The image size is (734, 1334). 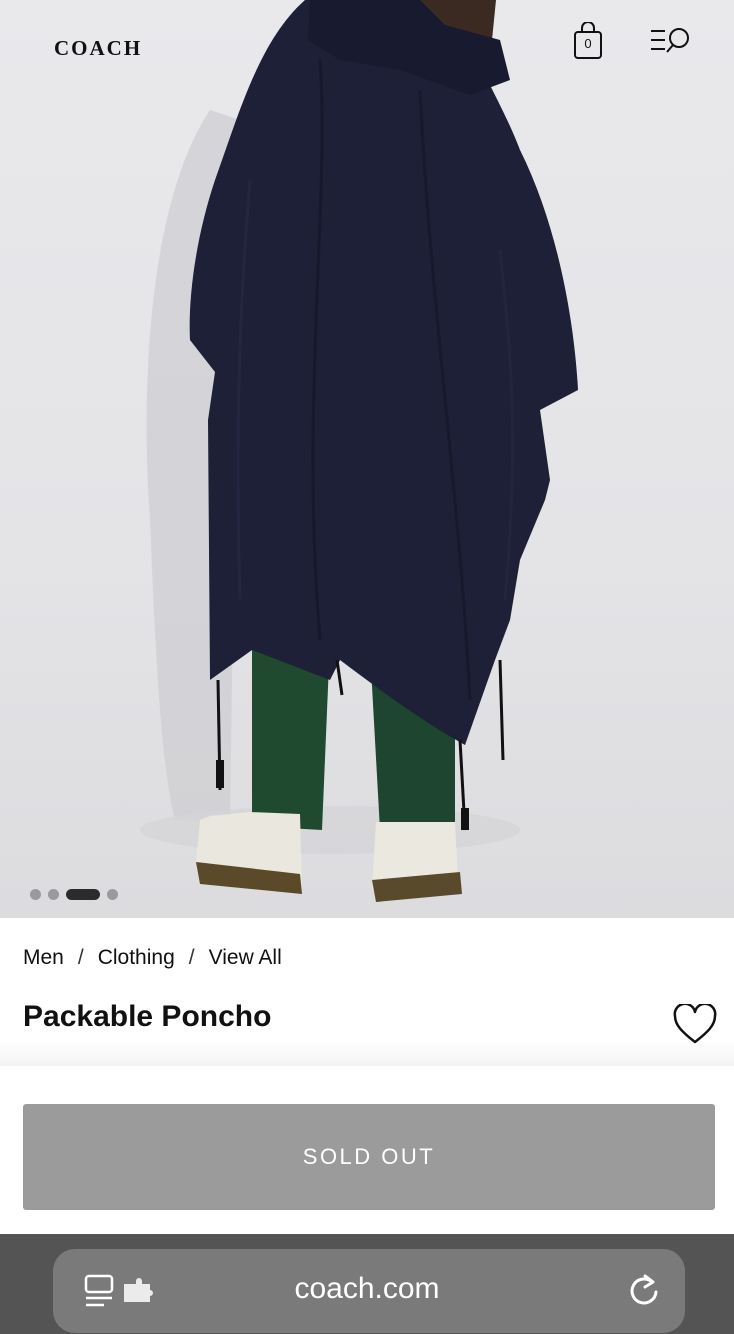 I want to click on reload-button, so click(x=644, y=1291).